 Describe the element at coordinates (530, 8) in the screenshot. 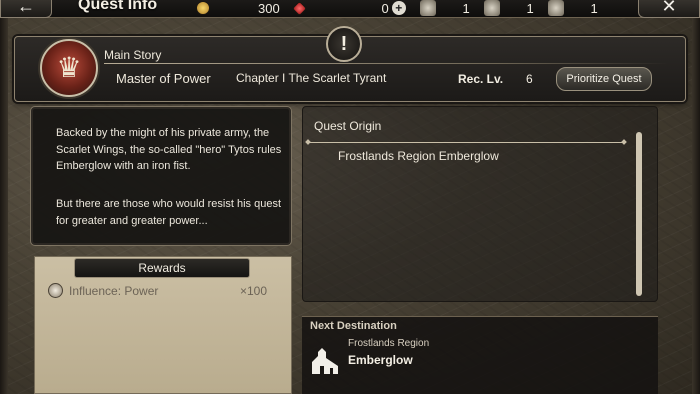

I see `rank-value-2: 1` at that location.